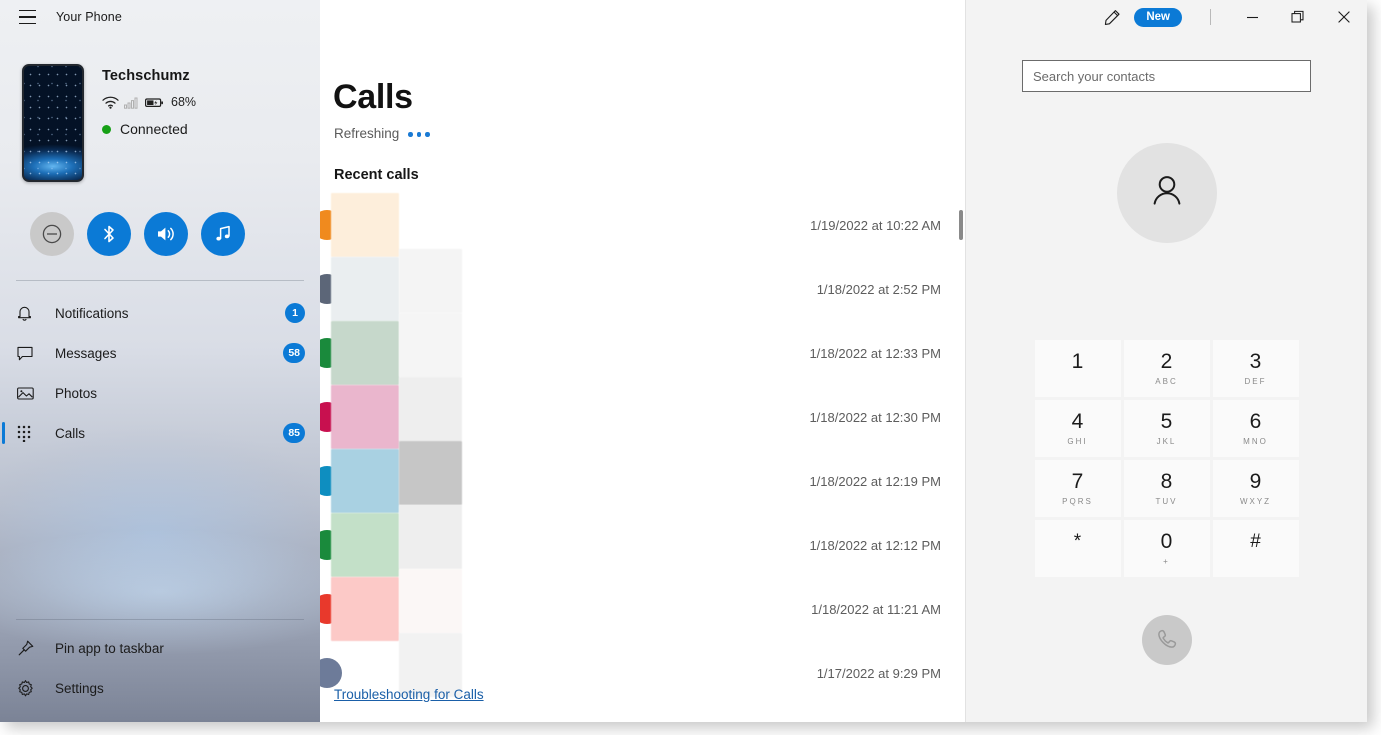  I want to click on call-timestamp: 1/18/2022 at 12:30 PM, so click(875, 417).